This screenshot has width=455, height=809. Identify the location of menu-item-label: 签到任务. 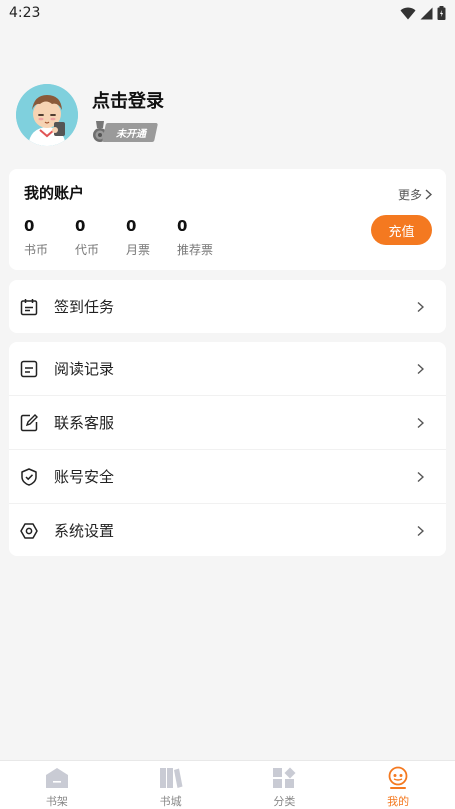
(84, 307).